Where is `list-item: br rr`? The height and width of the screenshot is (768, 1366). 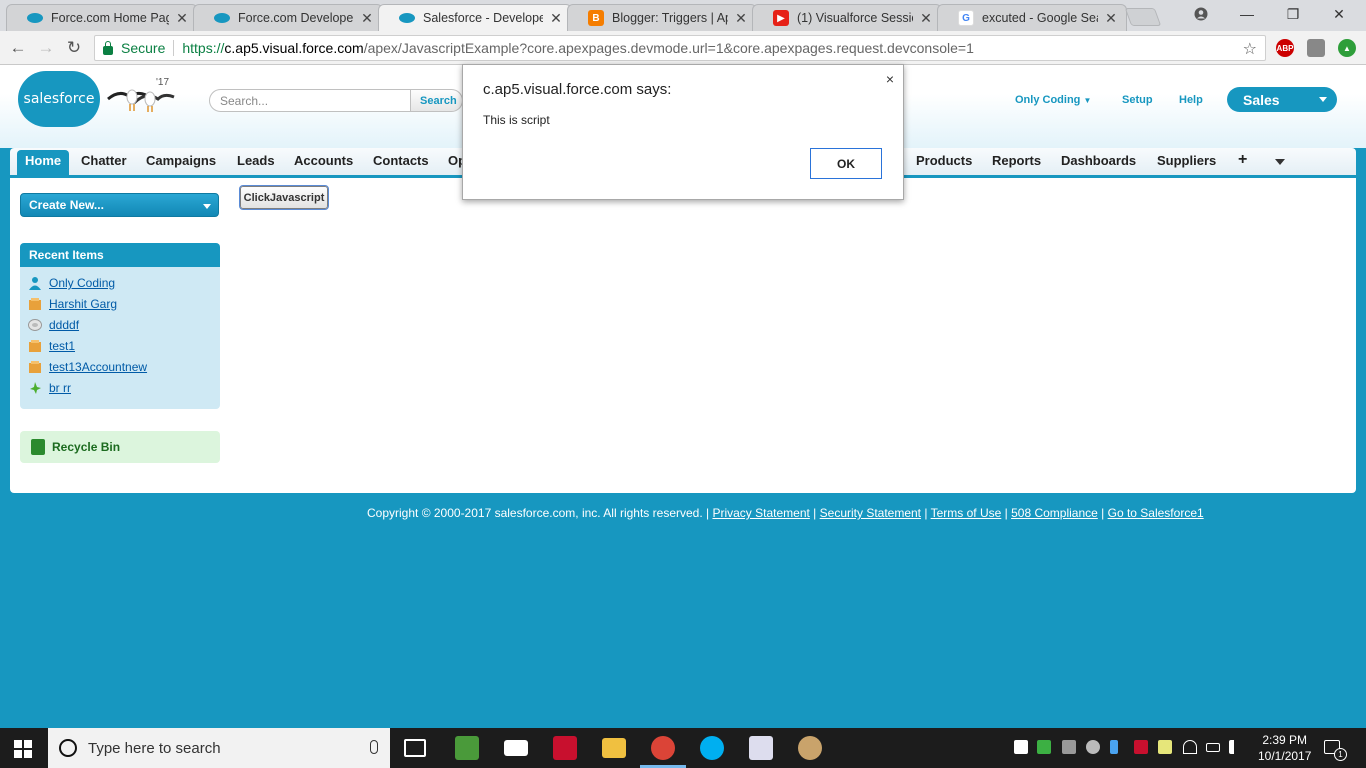 list-item: br rr is located at coordinates (49, 388).